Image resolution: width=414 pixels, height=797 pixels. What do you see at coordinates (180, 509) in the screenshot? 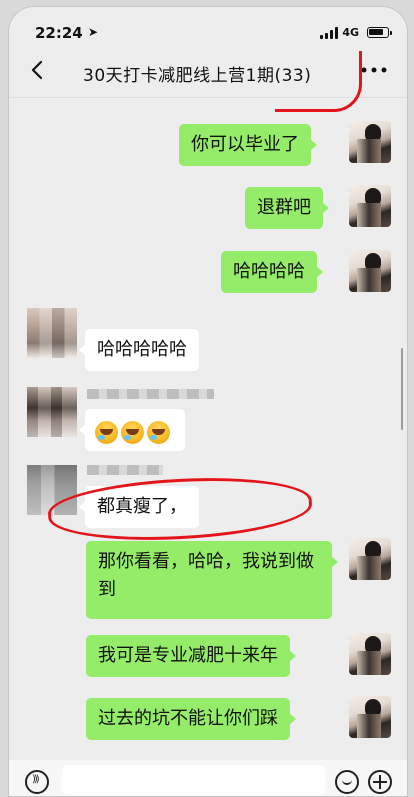
I see `red-annotation-circle` at bounding box center [180, 509].